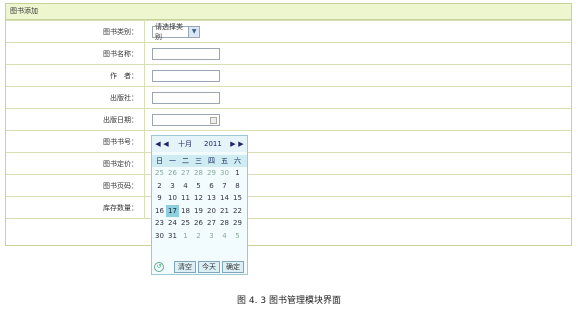  What do you see at coordinates (172, 223) in the screenshot?
I see `calendar-day: 24` at bounding box center [172, 223].